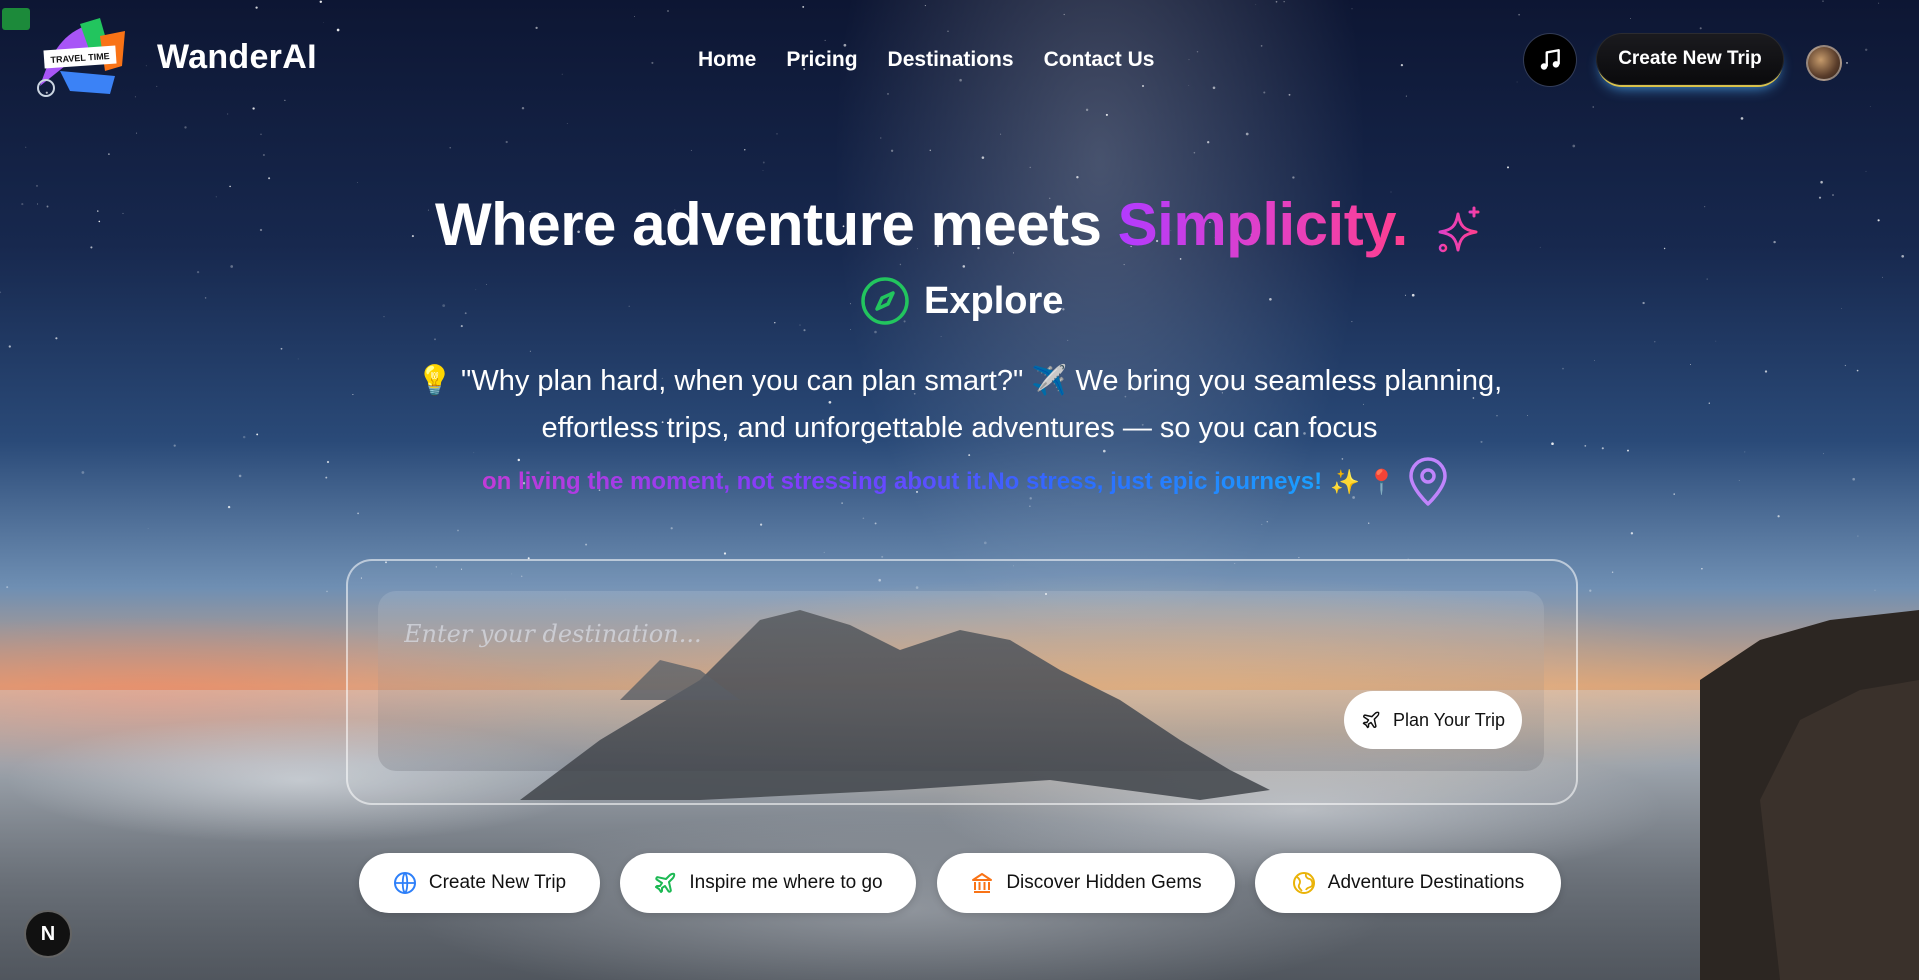 This screenshot has width=1919, height=980. What do you see at coordinates (404, 883) in the screenshot?
I see `globe-icon` at bounding box center [404, 883].